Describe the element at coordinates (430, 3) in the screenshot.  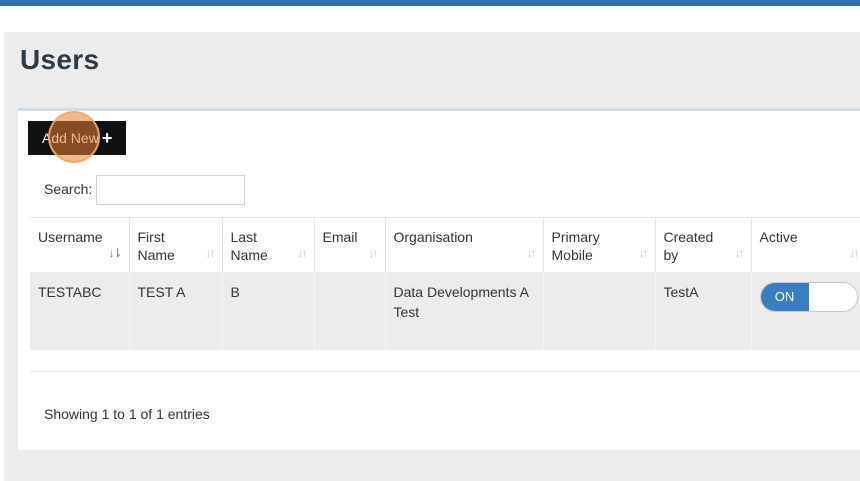
I see `top-accent-bar` at that location.